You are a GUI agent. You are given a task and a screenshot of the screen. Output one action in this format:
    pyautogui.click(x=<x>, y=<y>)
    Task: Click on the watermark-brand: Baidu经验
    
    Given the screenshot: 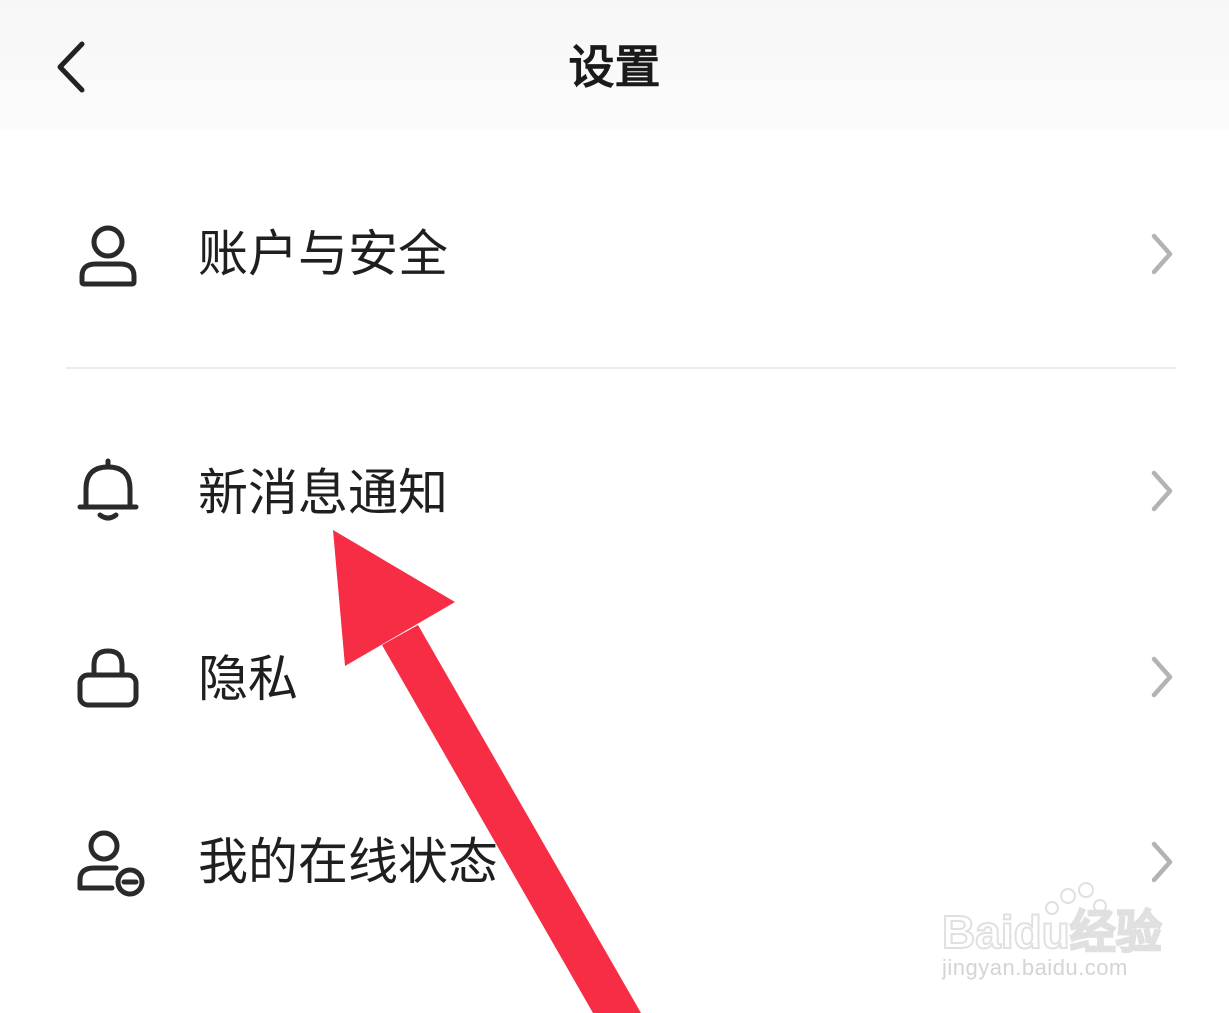 What is the action you would take?
    pyautogui.click(x=1052, y=932)
    